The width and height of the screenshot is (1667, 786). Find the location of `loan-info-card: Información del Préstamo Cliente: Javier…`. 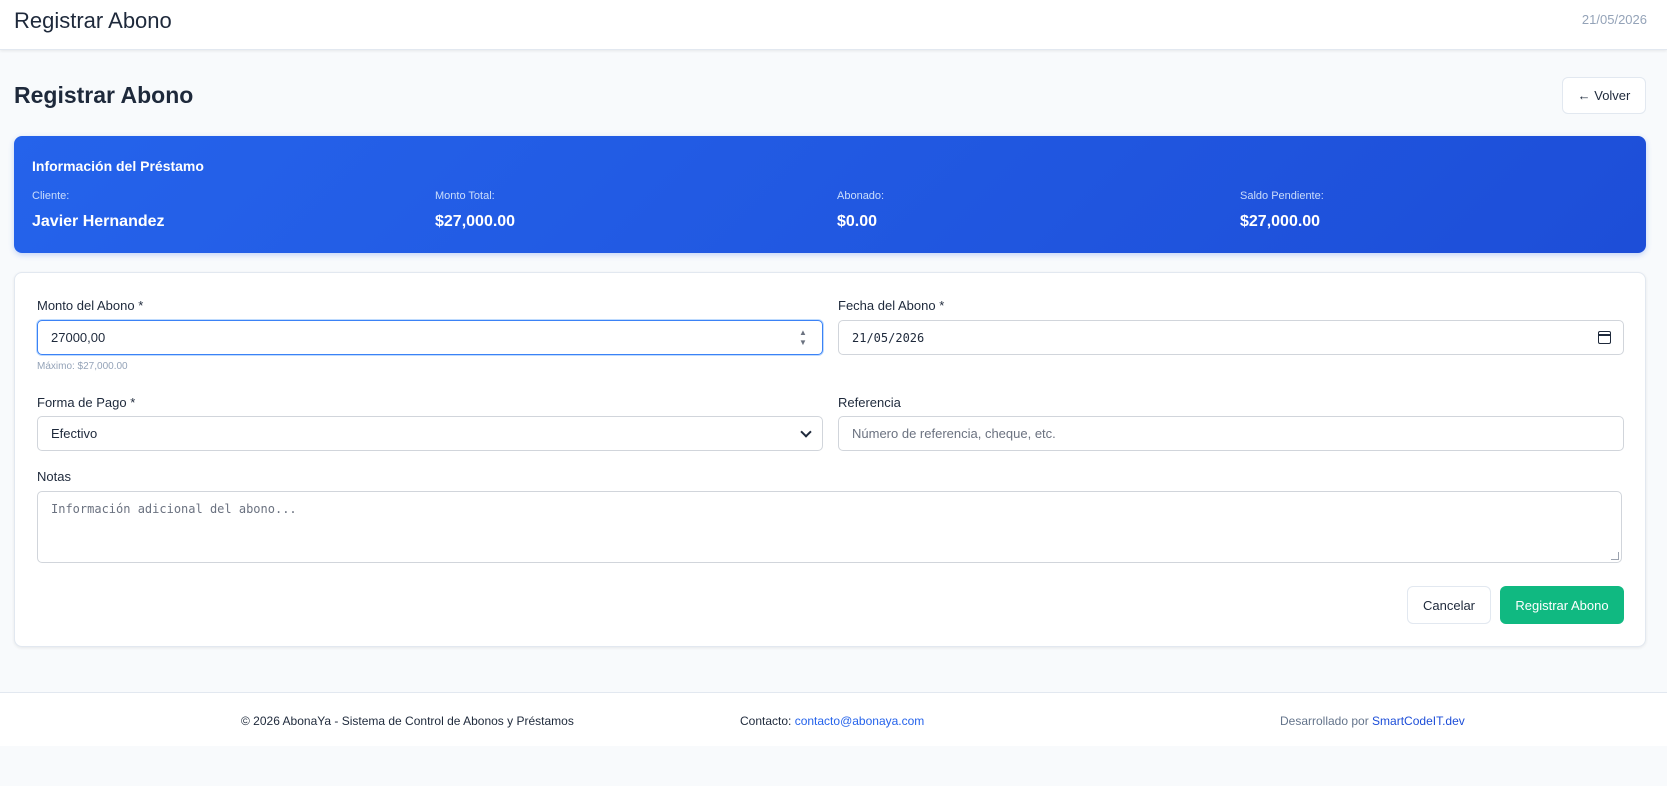

loan-info-card: Información del Préstamo Cliente: Javier… is located at coordinates (830, 194).